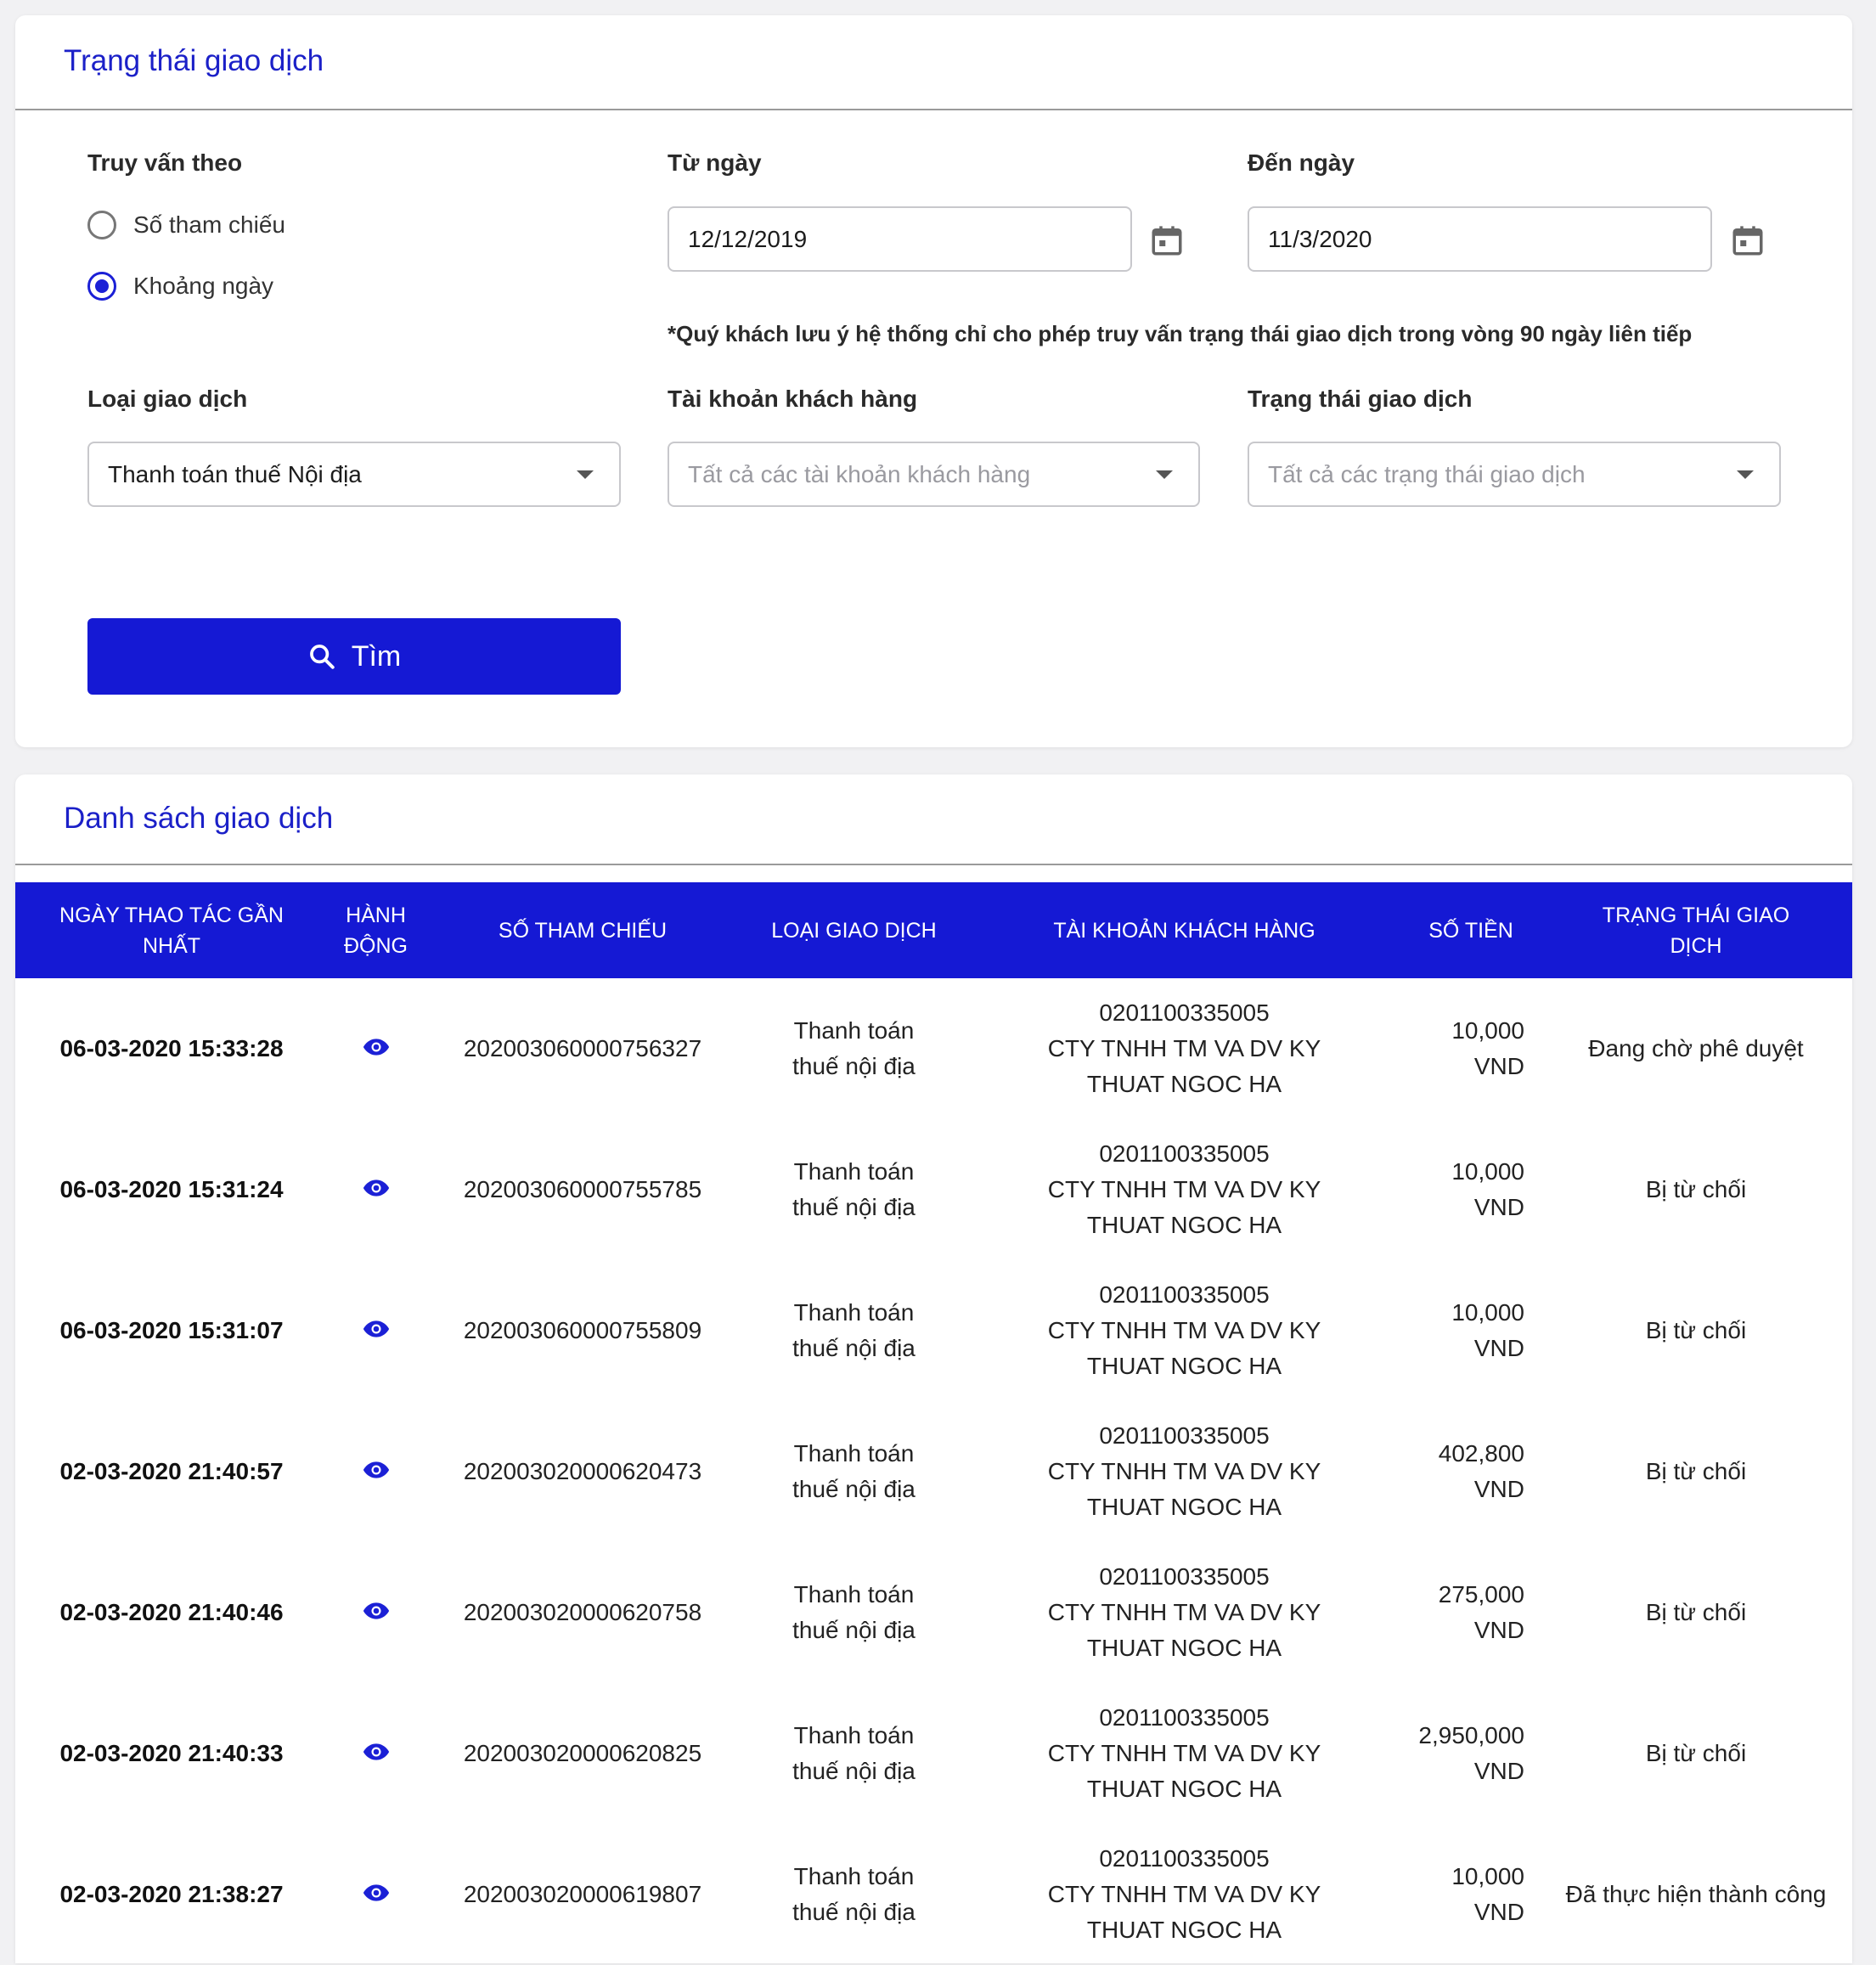 This screenshot has width=1876, height=1965. Describe the element at coordinates (582, 930) in the screenshot. I see `col-header-reference: SỐ THAM CHIẾU` at that location.